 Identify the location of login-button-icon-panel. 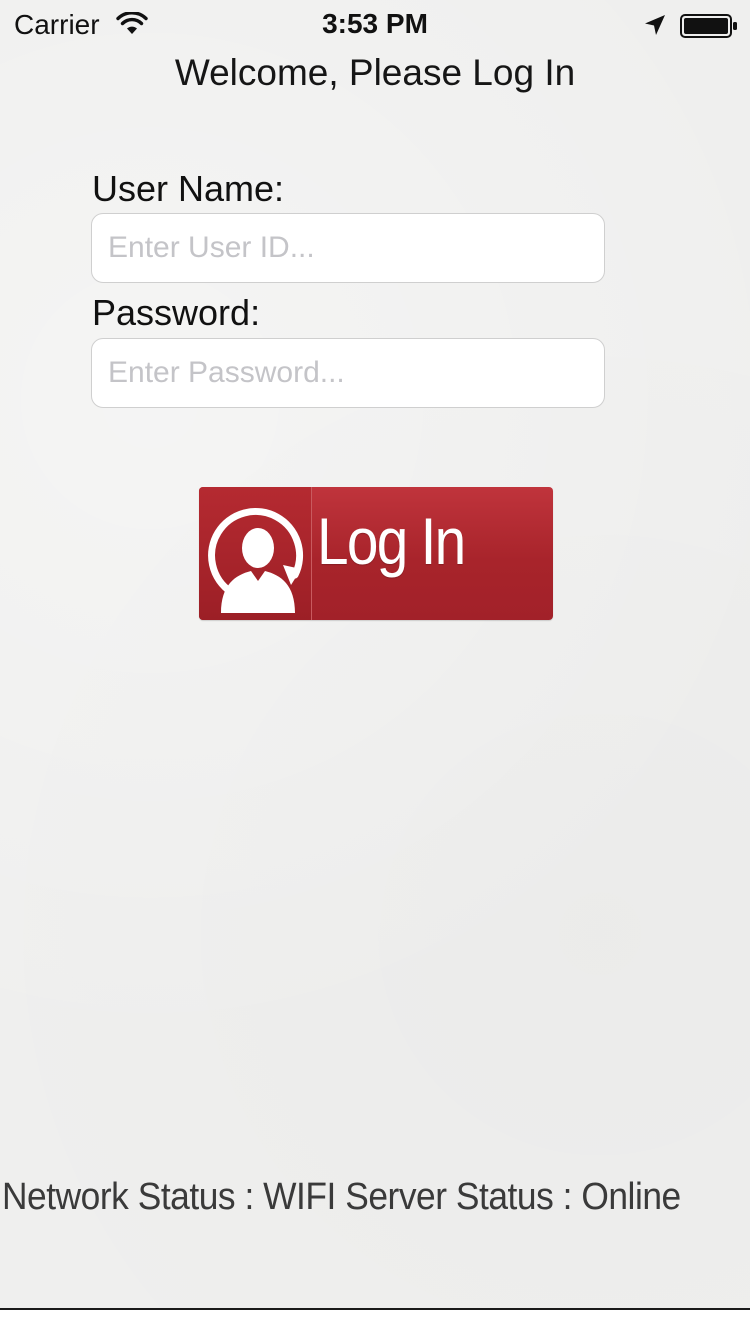
(255, 553).